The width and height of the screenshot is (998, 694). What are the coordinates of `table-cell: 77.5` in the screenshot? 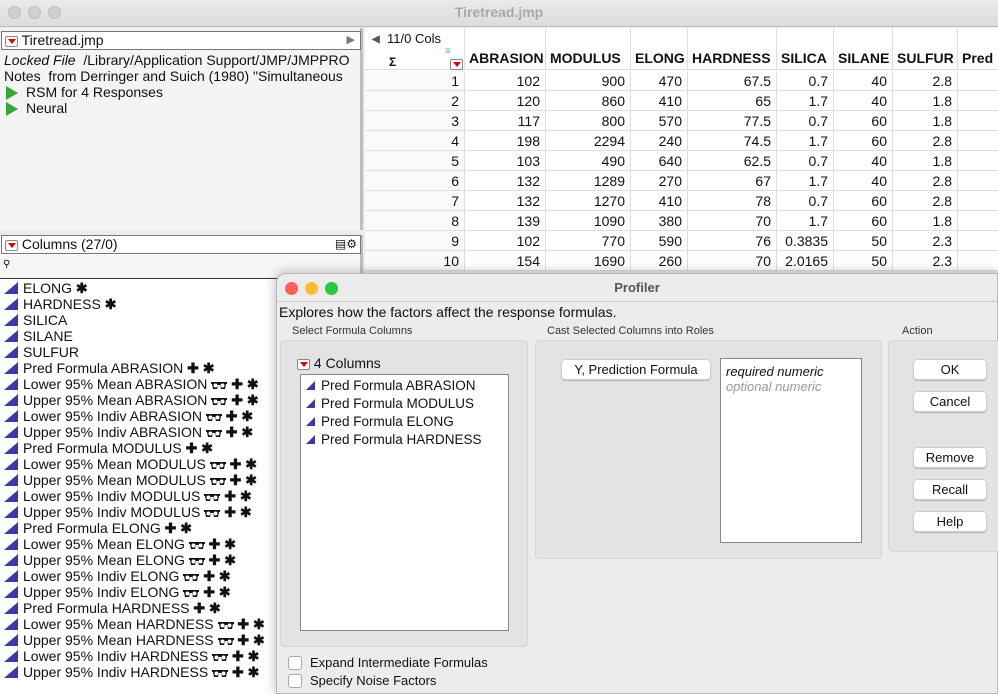 It's located at (732, 121).